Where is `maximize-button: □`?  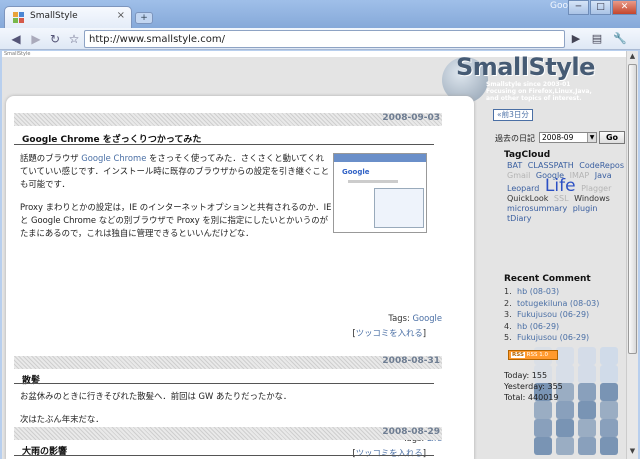 maximize-button: □ is located at coordinates (600, 7).